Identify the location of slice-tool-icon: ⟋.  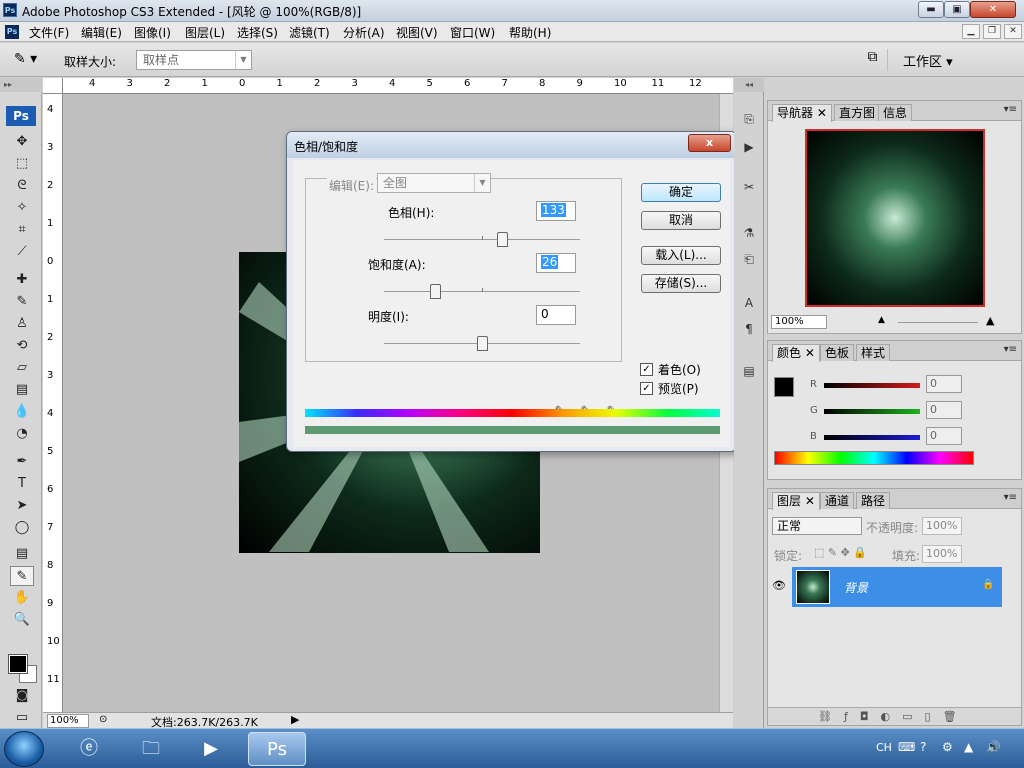
(22, 252).